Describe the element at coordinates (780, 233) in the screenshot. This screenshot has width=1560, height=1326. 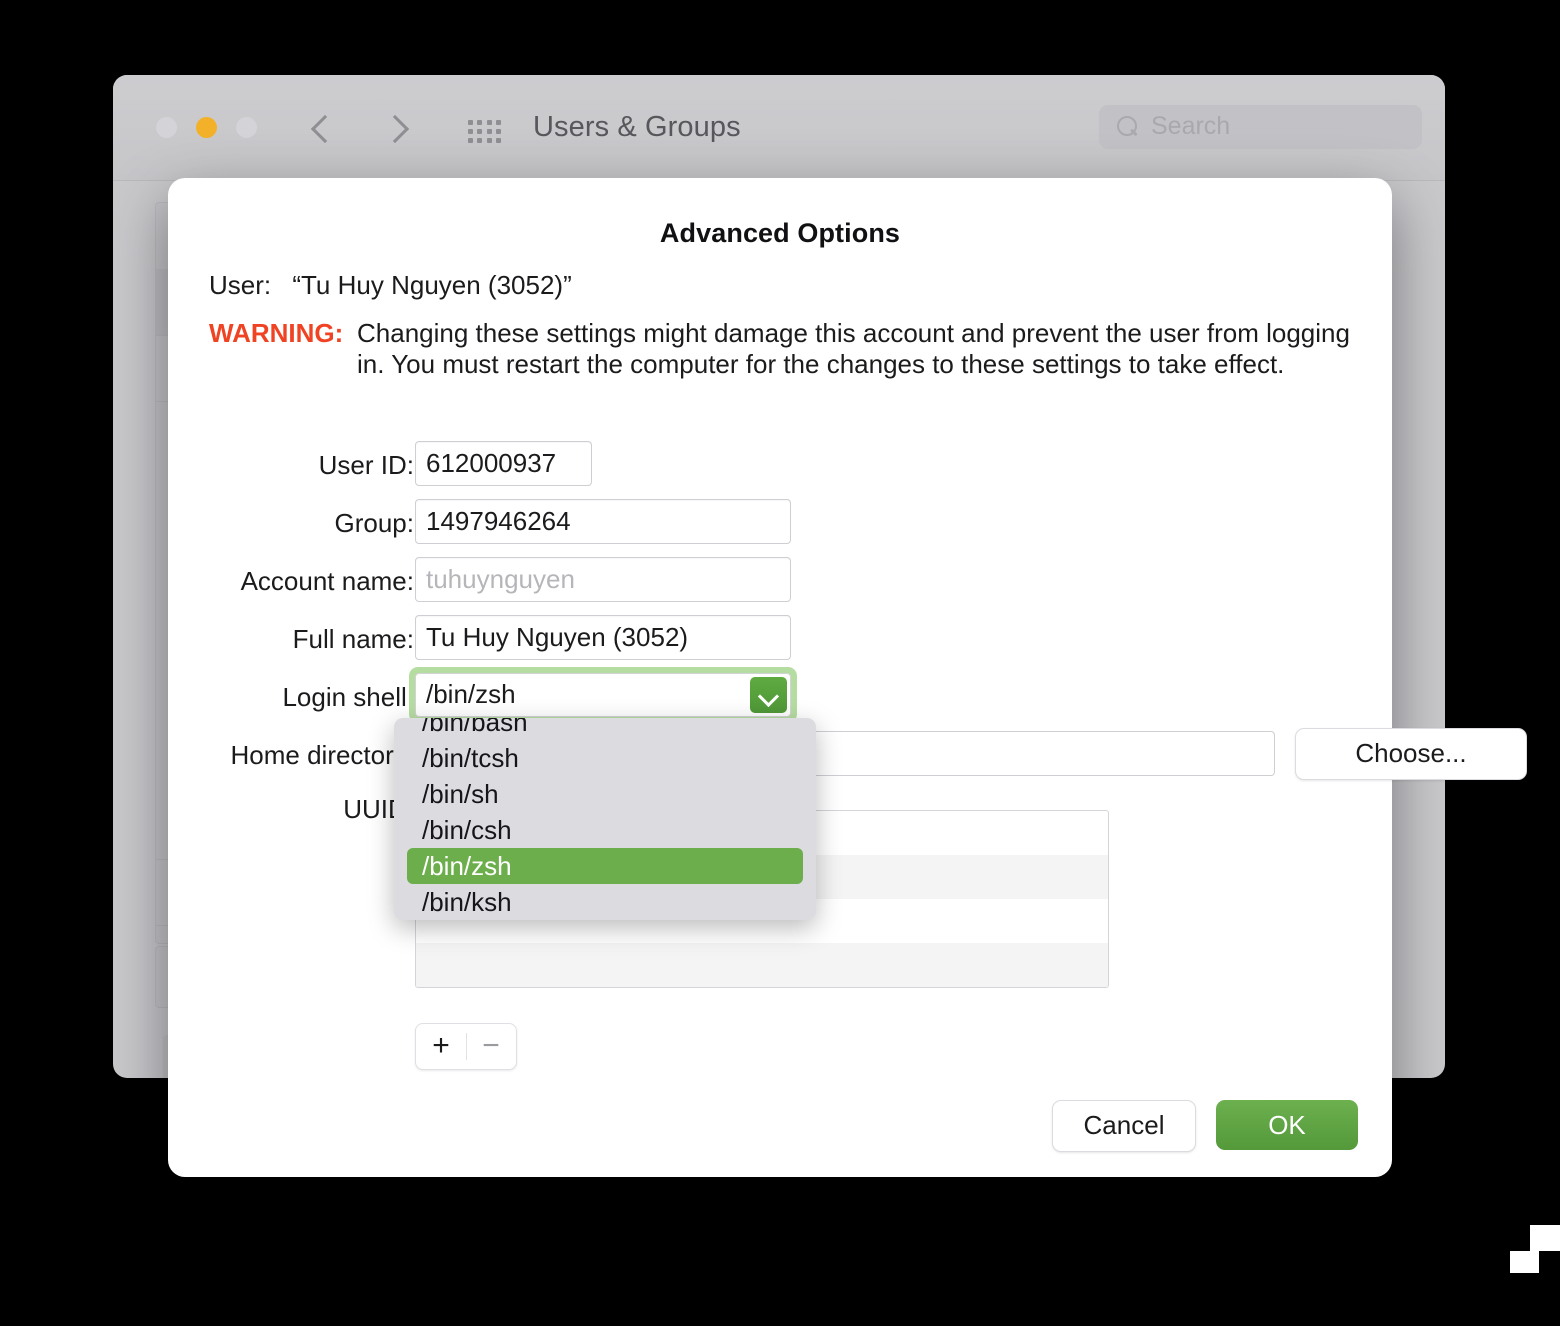
I see `sheet-title: Advanced Options` at that location.